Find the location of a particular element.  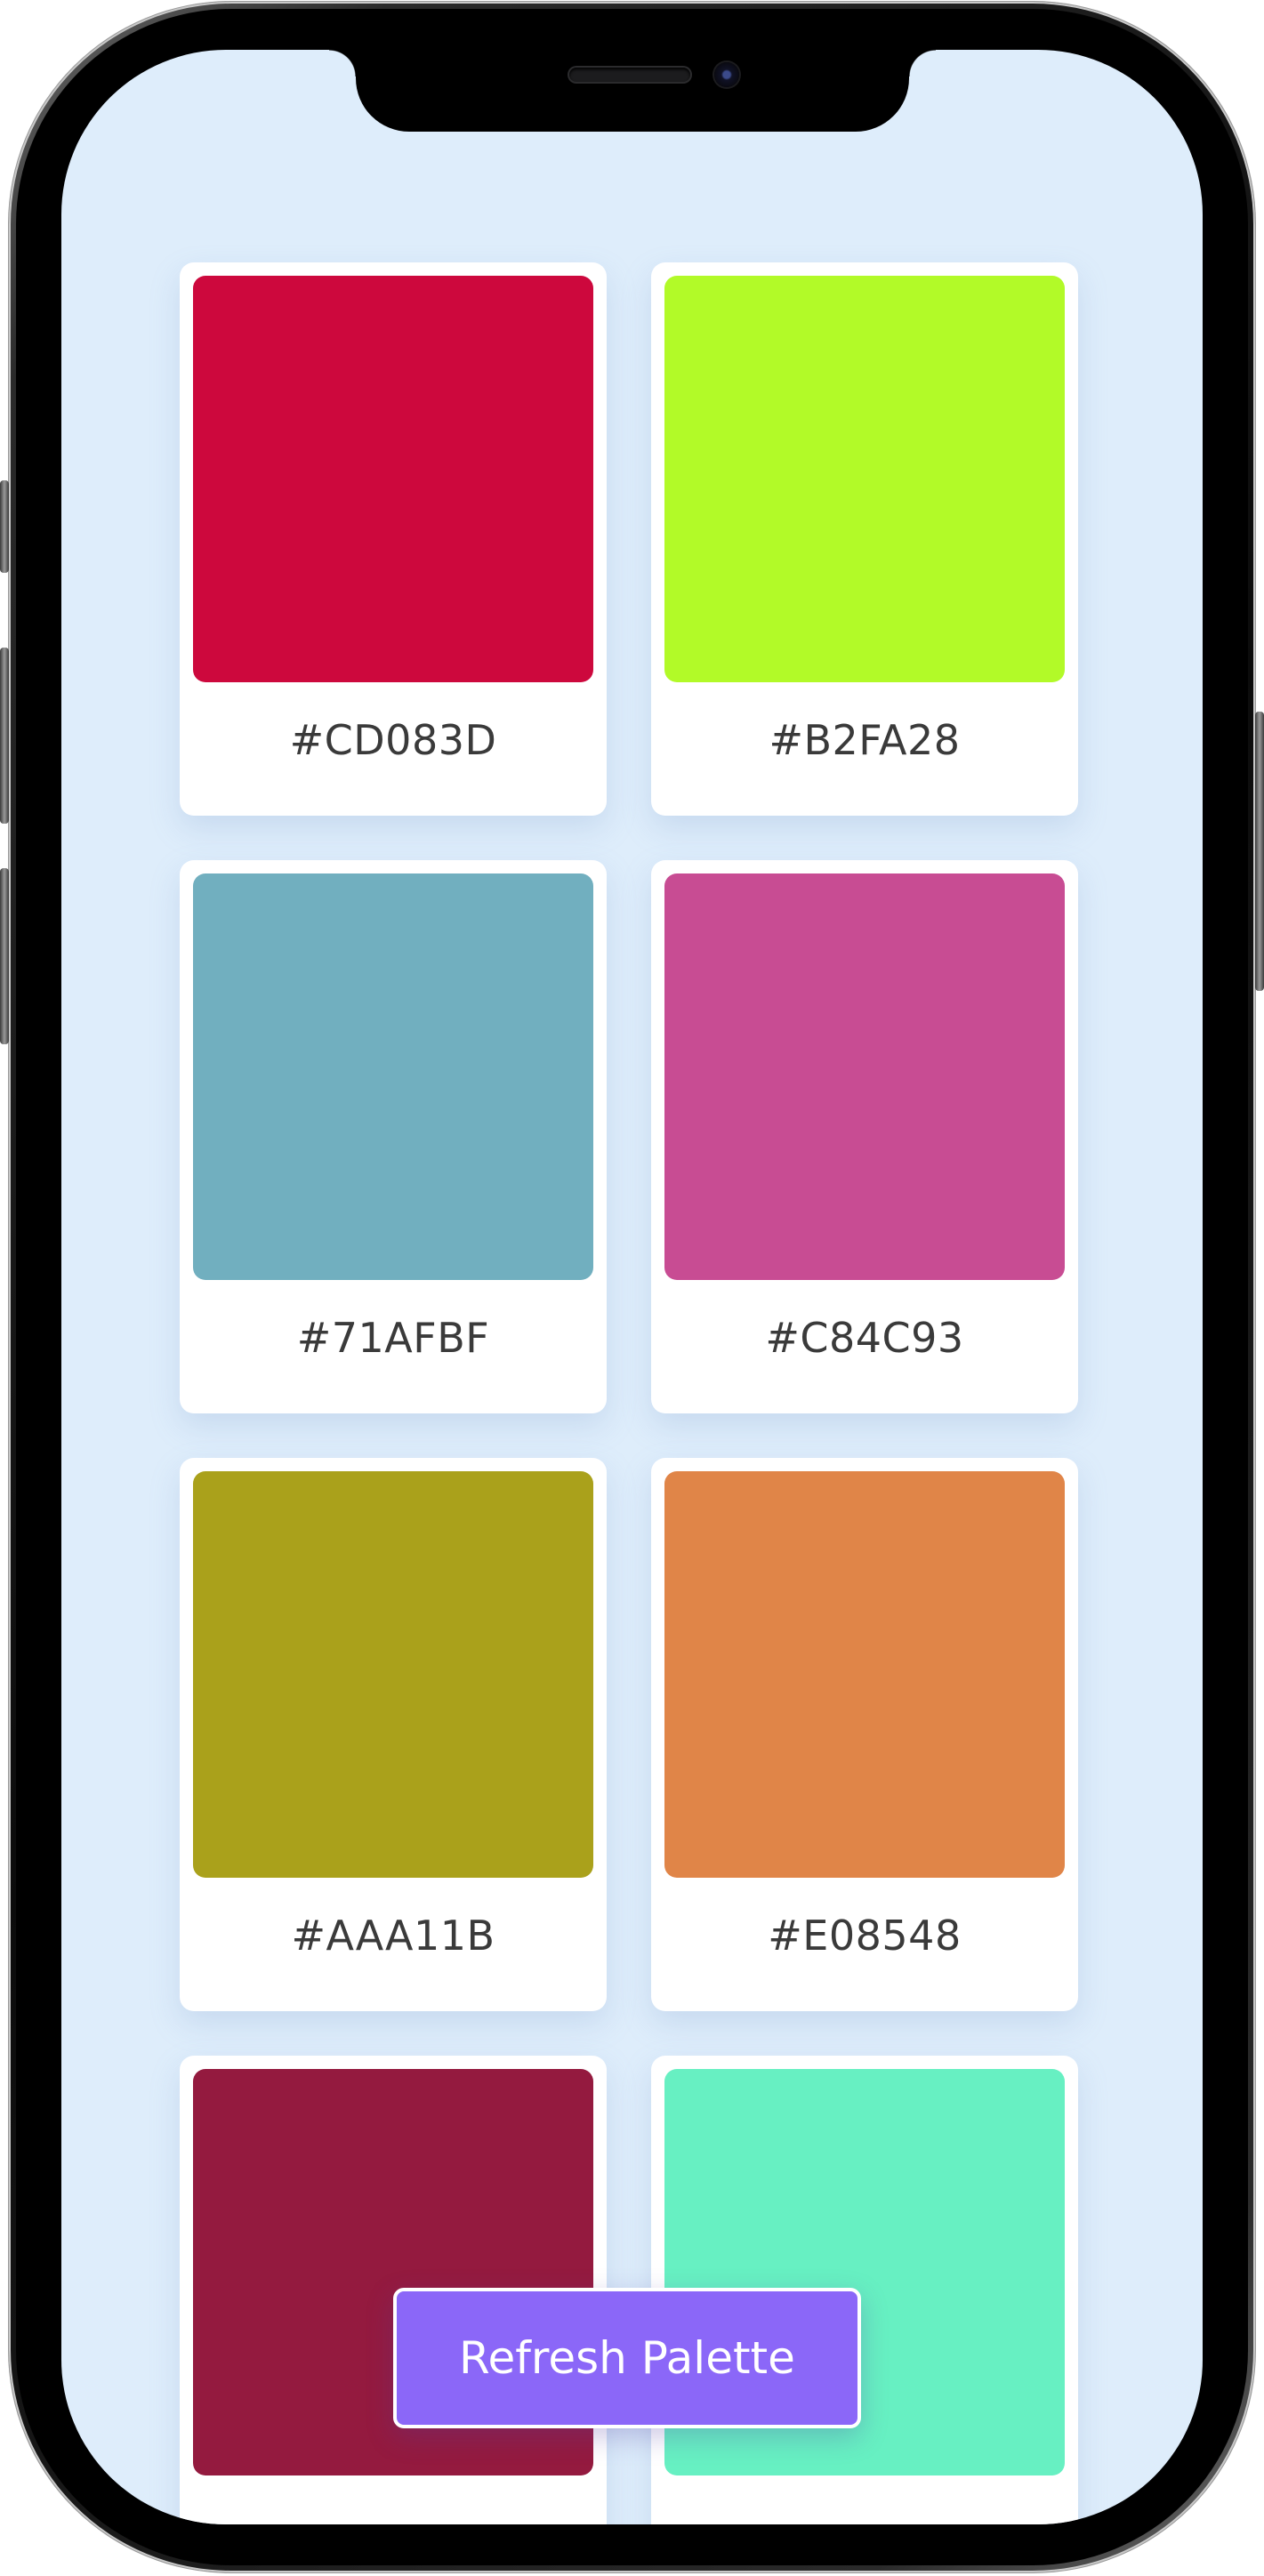

volume-up-button is located at coordinates (4, 736).